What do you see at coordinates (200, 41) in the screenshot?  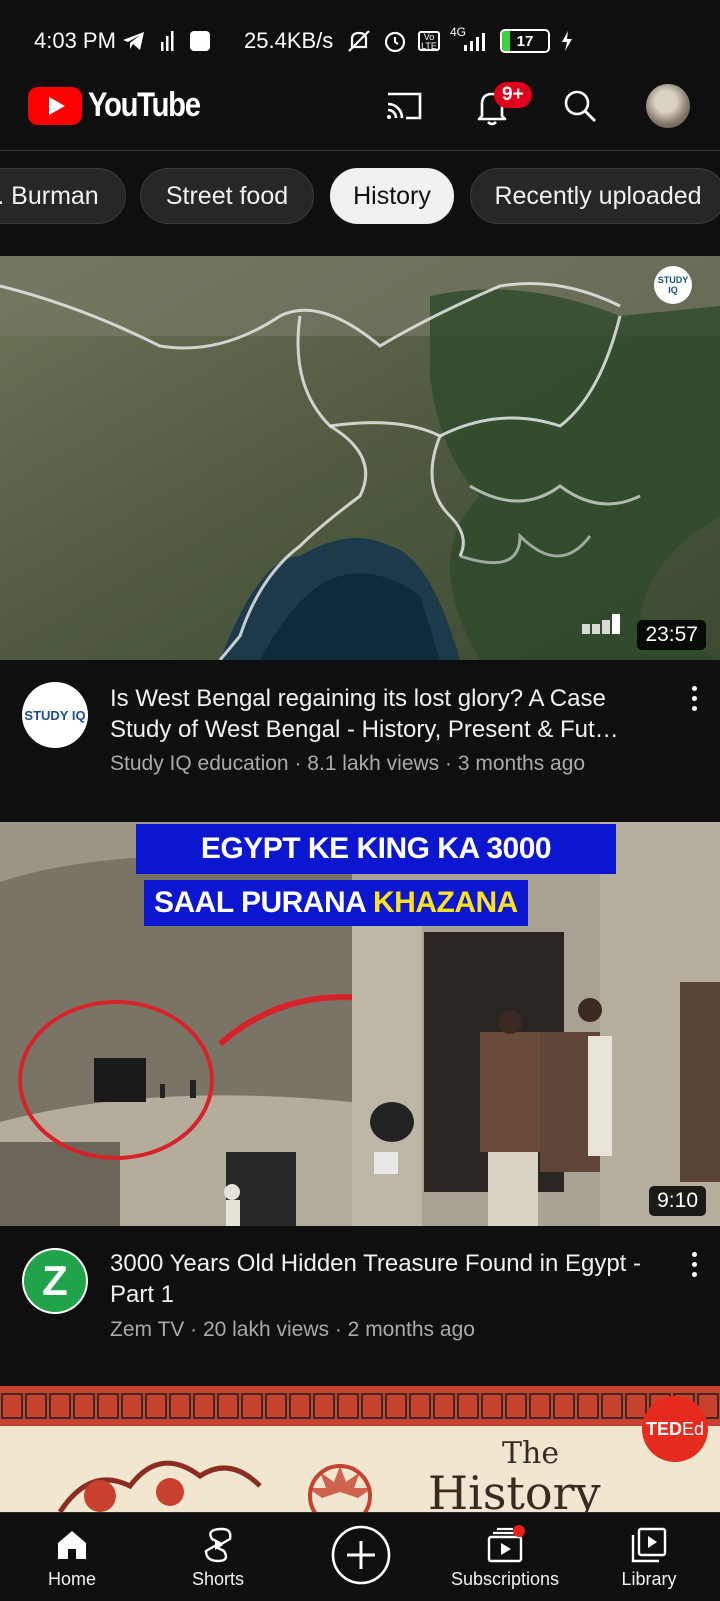 I see `app-notification-icon` at bounding box center [200, 41].